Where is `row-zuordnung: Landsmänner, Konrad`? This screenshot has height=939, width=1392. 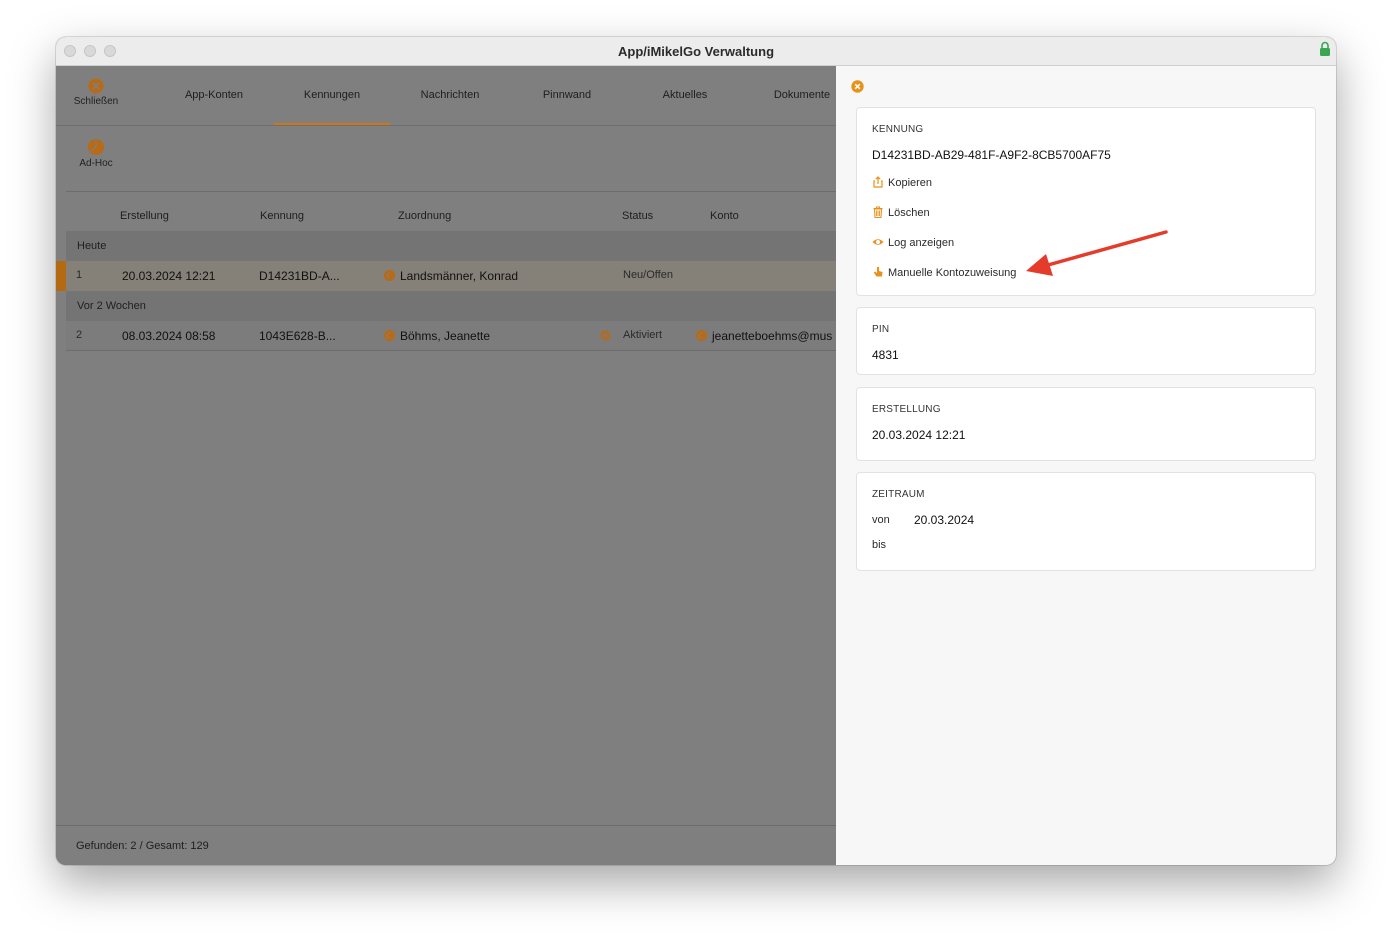 row-zuordnung: Landsmänner, Konrad is located at coordinates (451, 276).